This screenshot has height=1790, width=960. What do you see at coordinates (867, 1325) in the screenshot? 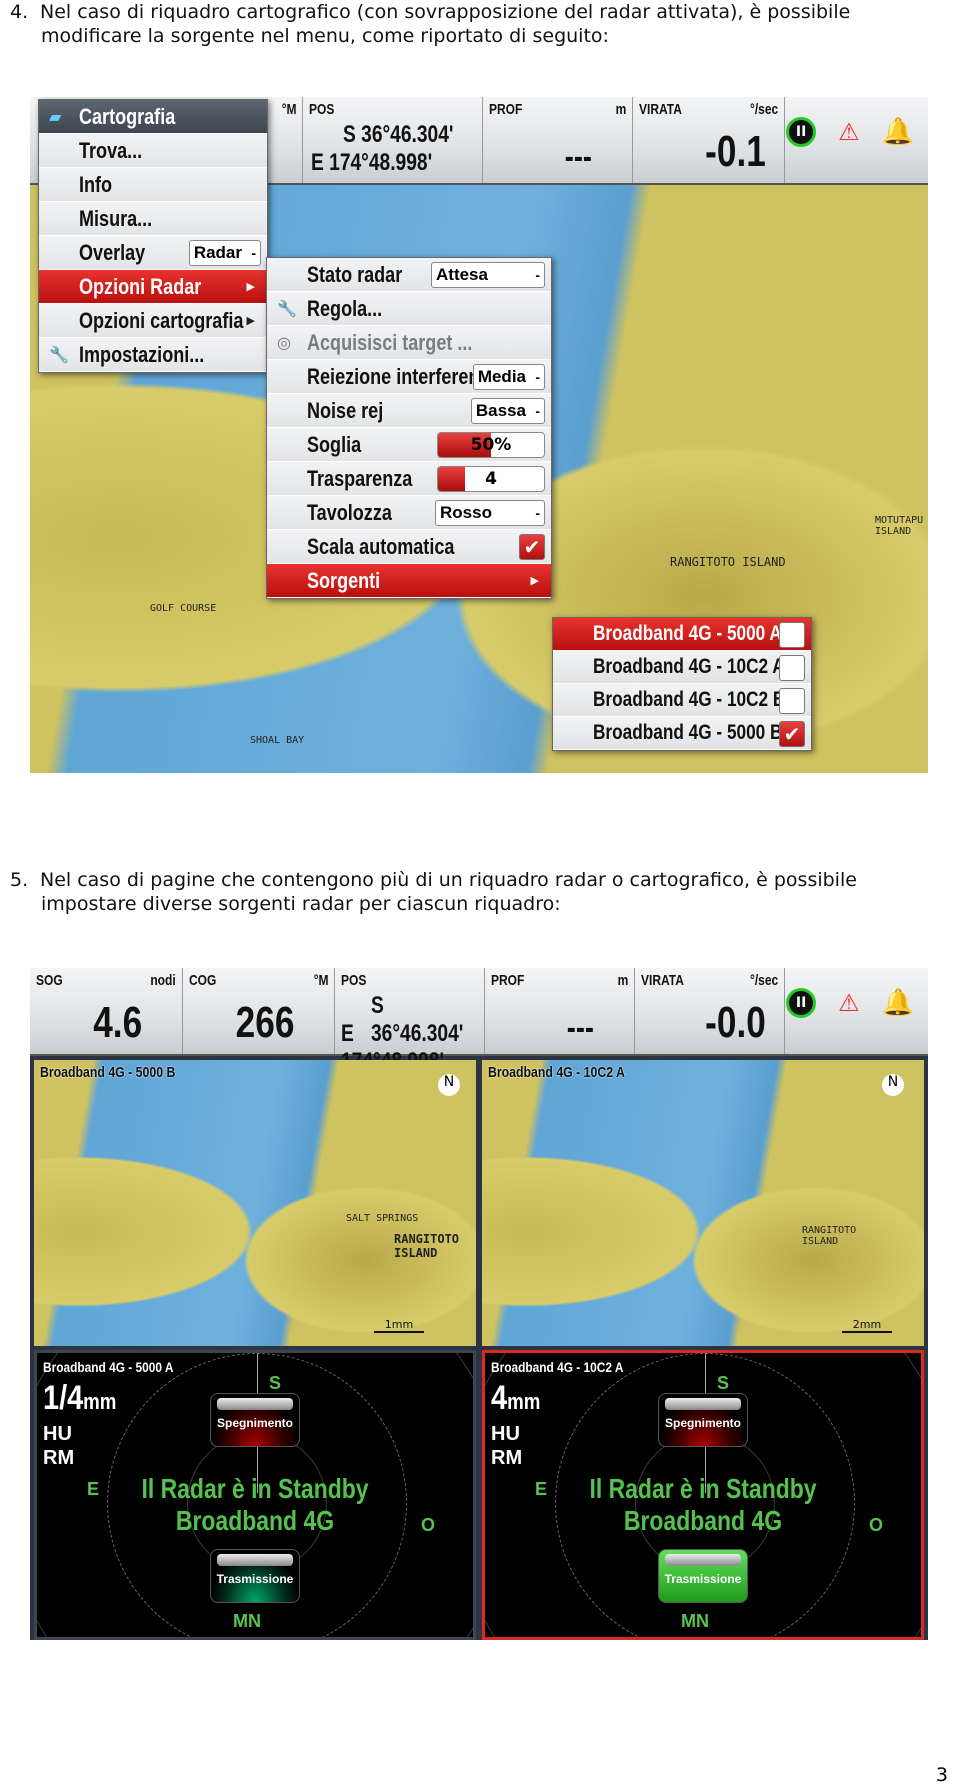
I see `scale-bar: 2mm` at bounding box center [867, 1325].